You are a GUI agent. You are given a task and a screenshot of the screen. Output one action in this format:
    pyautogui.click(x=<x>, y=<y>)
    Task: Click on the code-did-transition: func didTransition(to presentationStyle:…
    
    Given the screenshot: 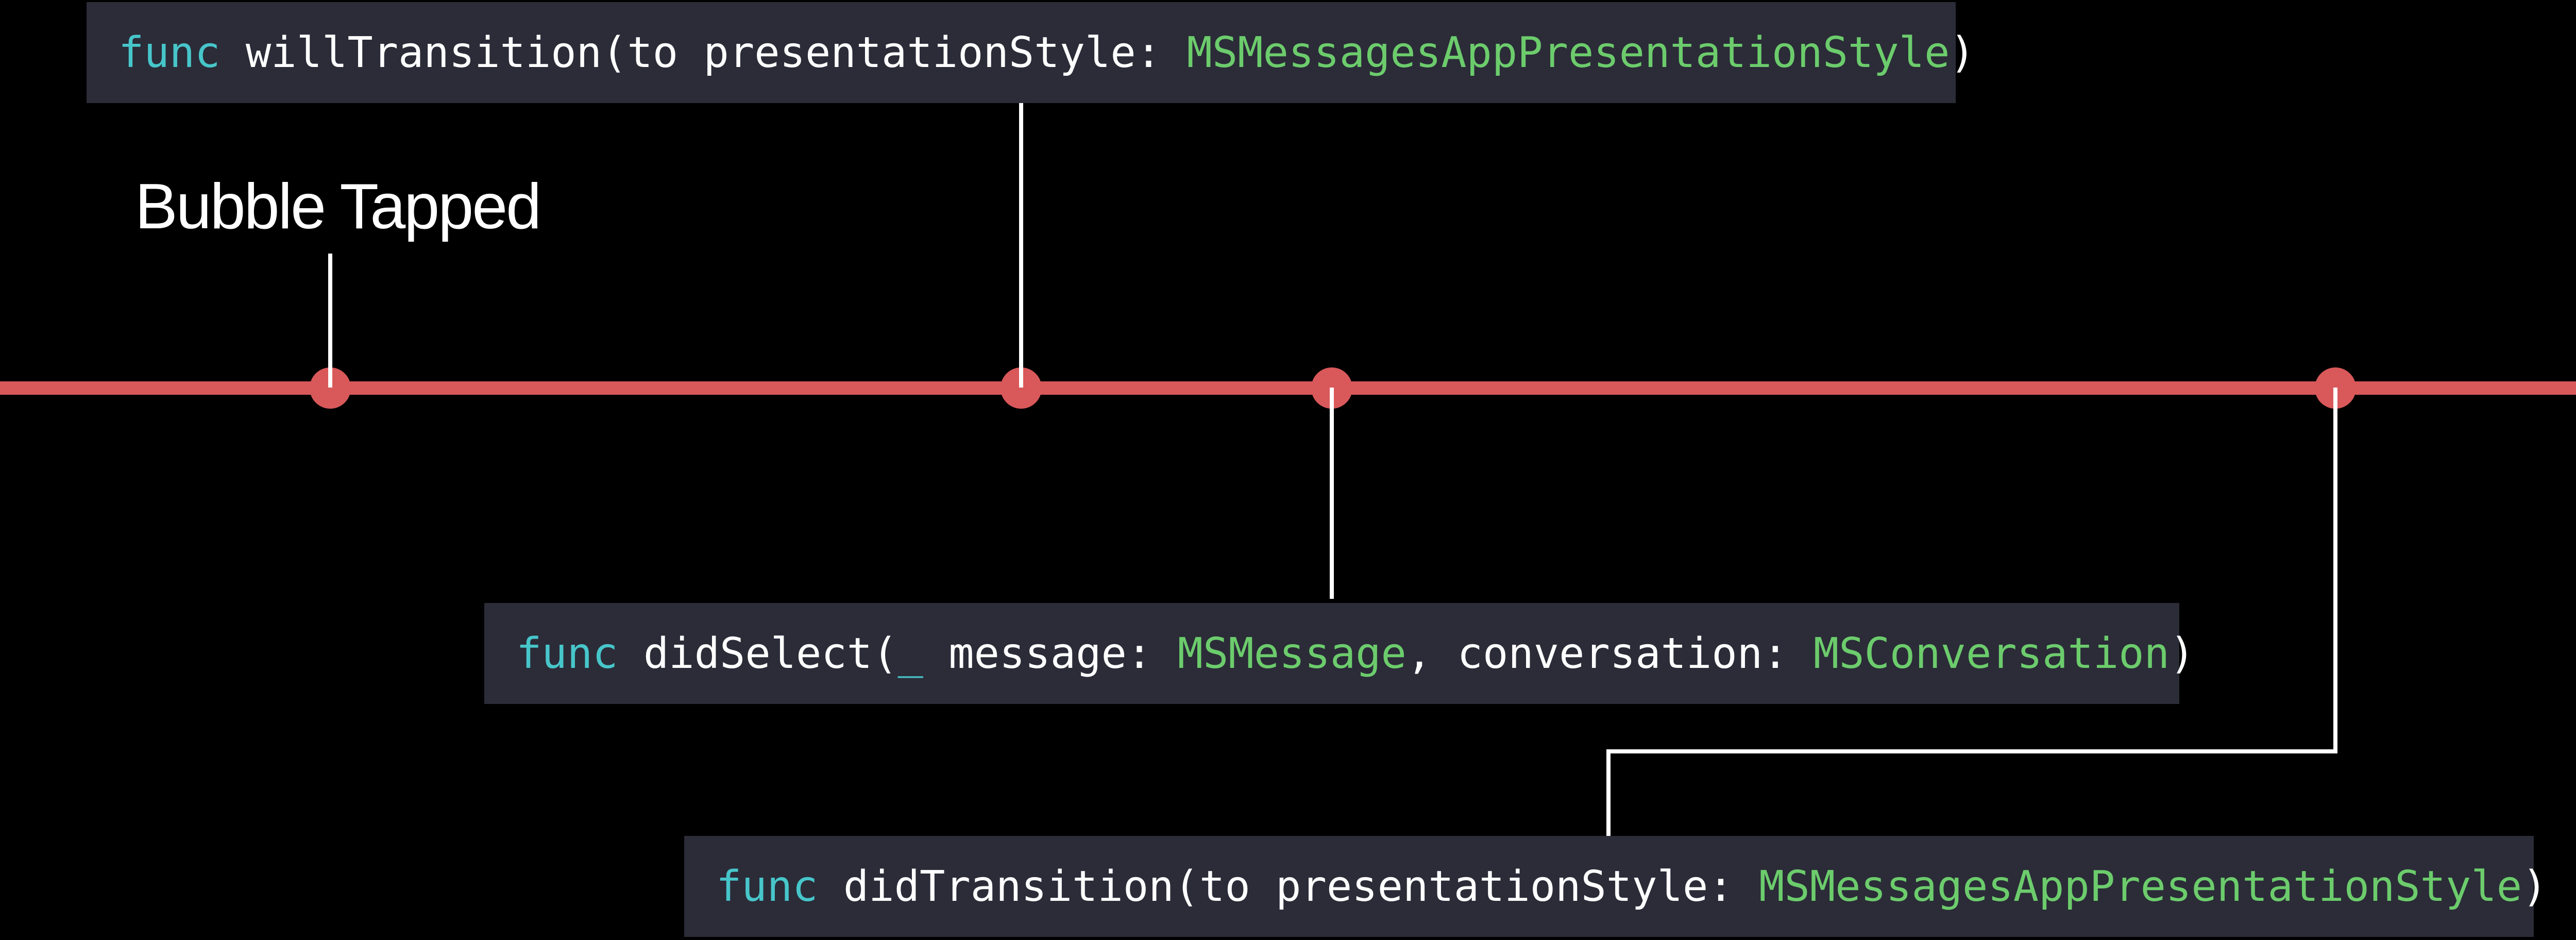 What is the action you would take?
    pyautogui.click(x=1616, y=886)
    